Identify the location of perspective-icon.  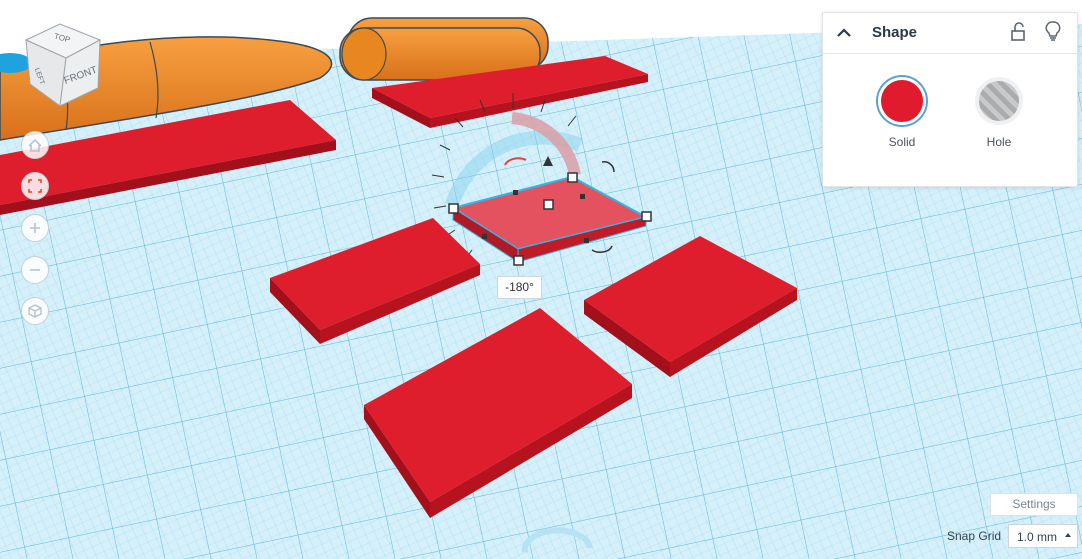
(35, 311).